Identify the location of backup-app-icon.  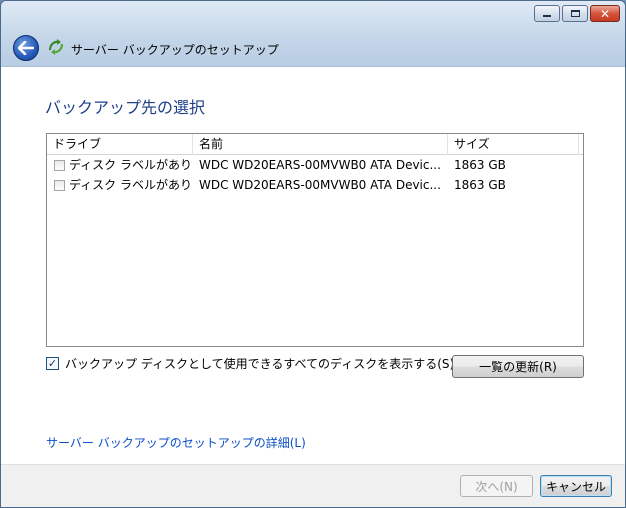
(56, 47).